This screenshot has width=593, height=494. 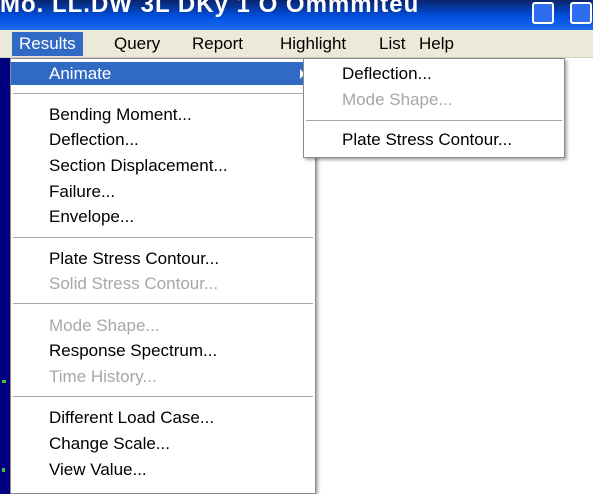 What do you see at coordinates (217, 44) in the screenshot?
I see `menu-report: Report` at bounding box center [217, 44].